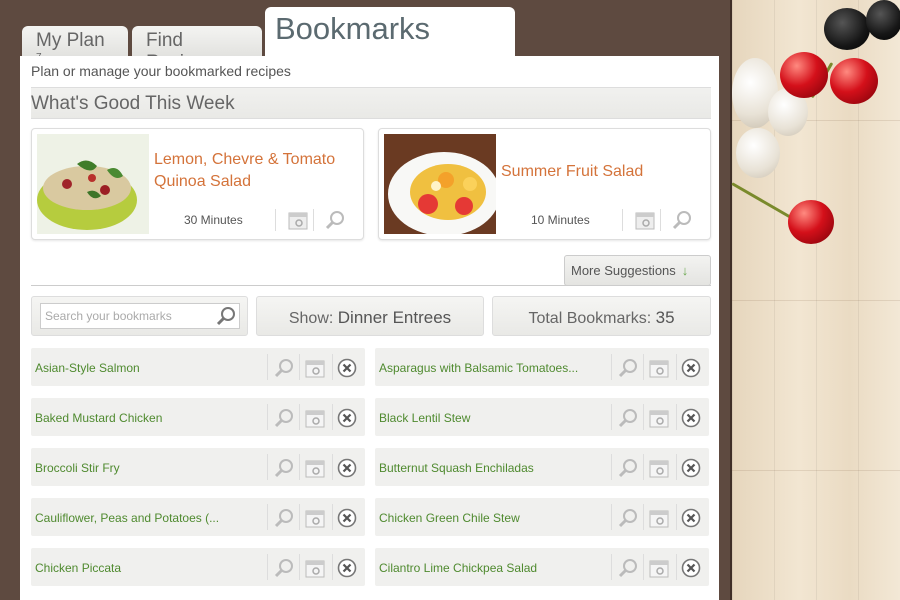  I want to click on bookmark-row: Chicken Piccata, so click(198, 567).